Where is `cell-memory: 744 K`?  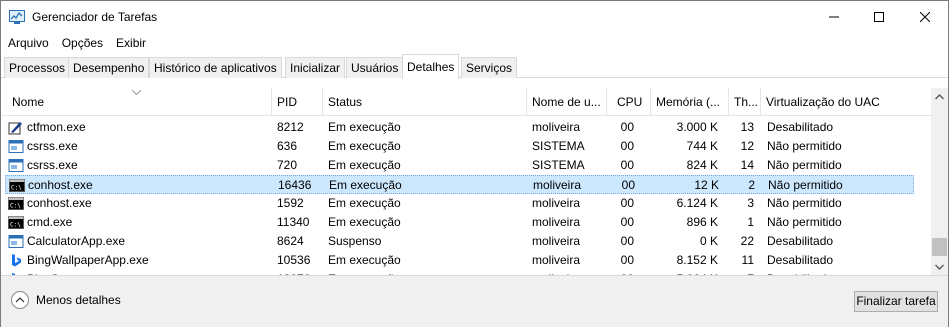
cell-memory: 744 K is located at coordinates (702, 146).